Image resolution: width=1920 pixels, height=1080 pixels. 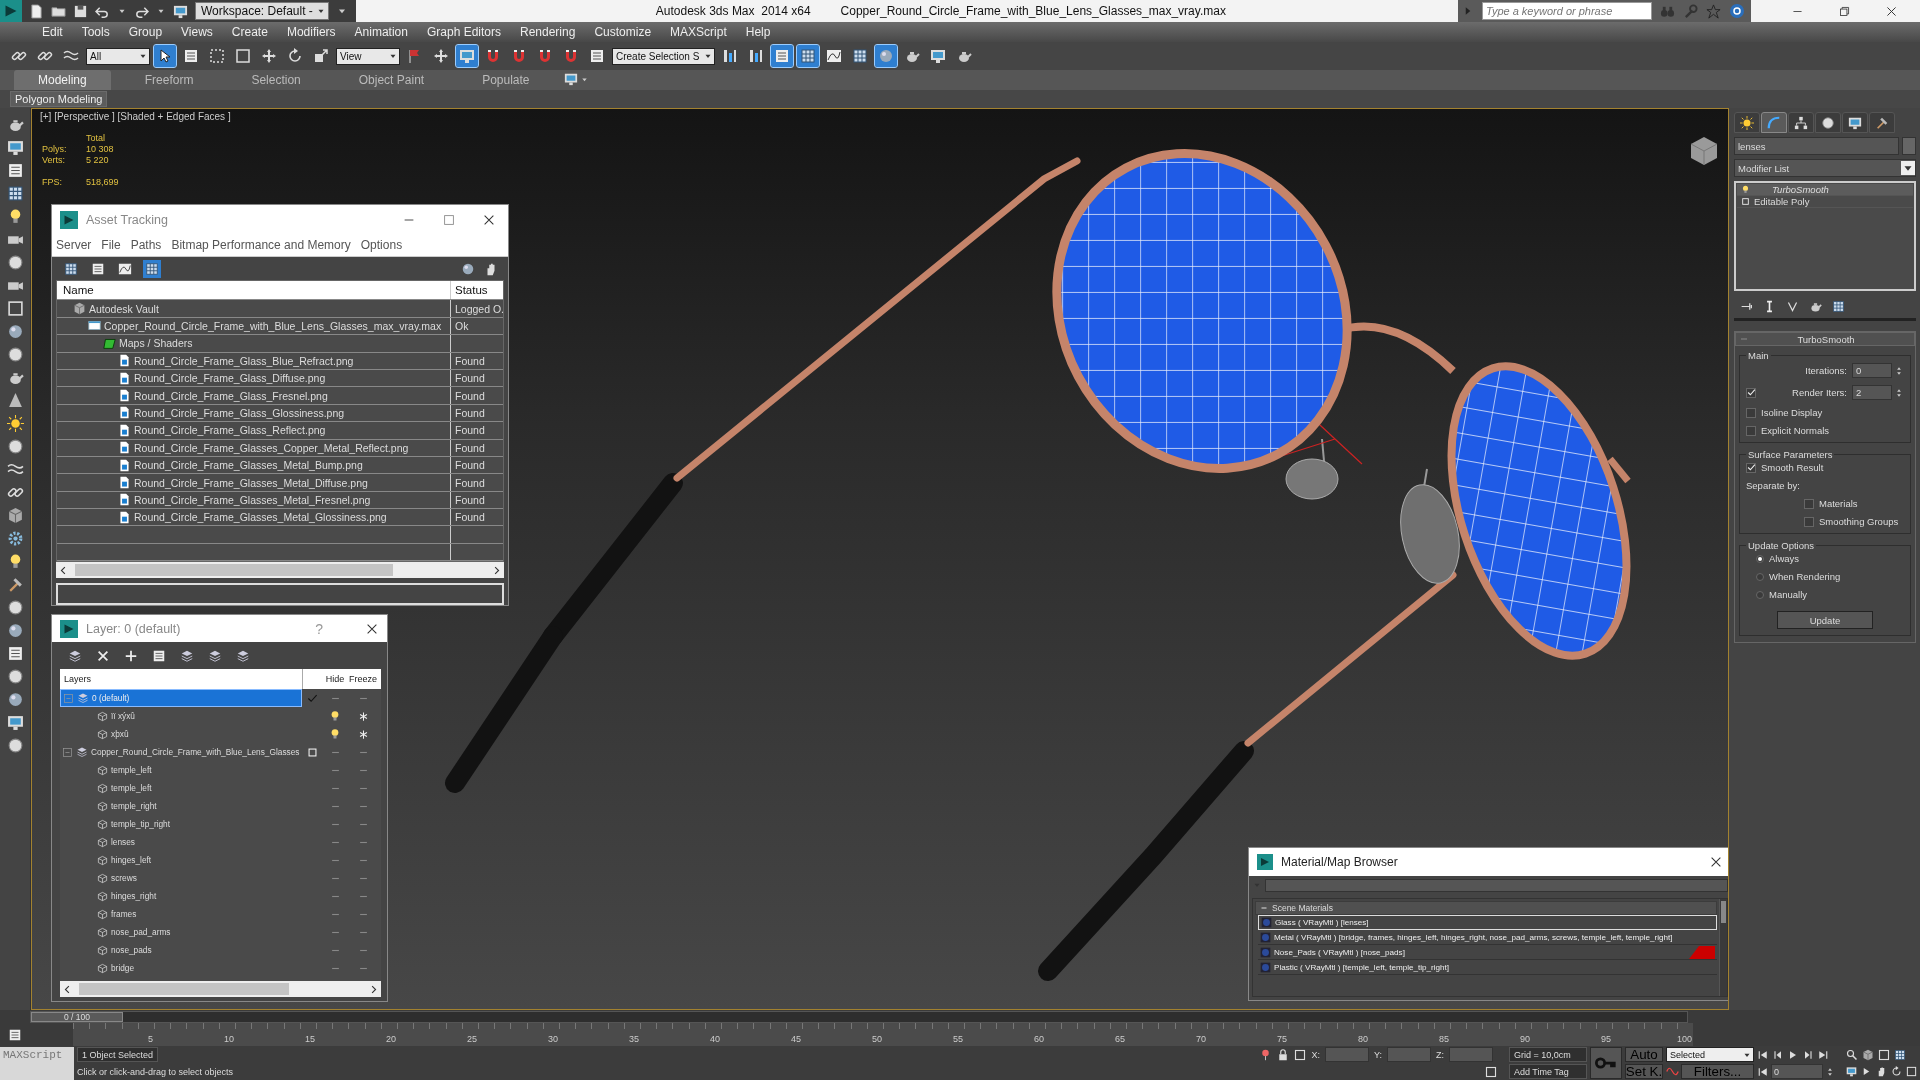 What do you see at coordinates (95, 32) in the screenshot?
I see `menu-item: Tools` at bounding box center [95, 32].